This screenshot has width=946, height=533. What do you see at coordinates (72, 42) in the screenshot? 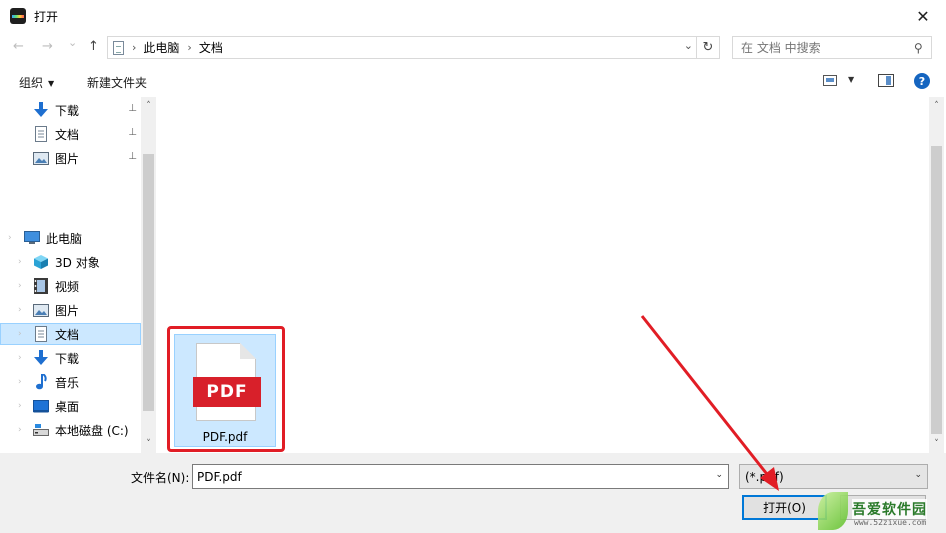
I see `recent-locations-icon: ⌄` at bounding box center [72, 42].